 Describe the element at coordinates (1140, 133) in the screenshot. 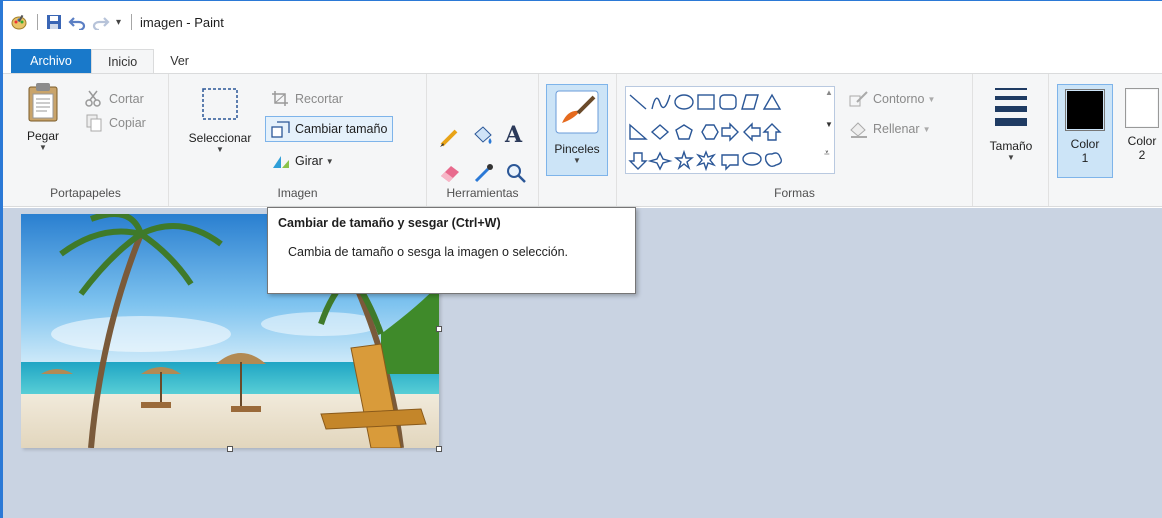

I see `color2-button: Color 2` at that location.